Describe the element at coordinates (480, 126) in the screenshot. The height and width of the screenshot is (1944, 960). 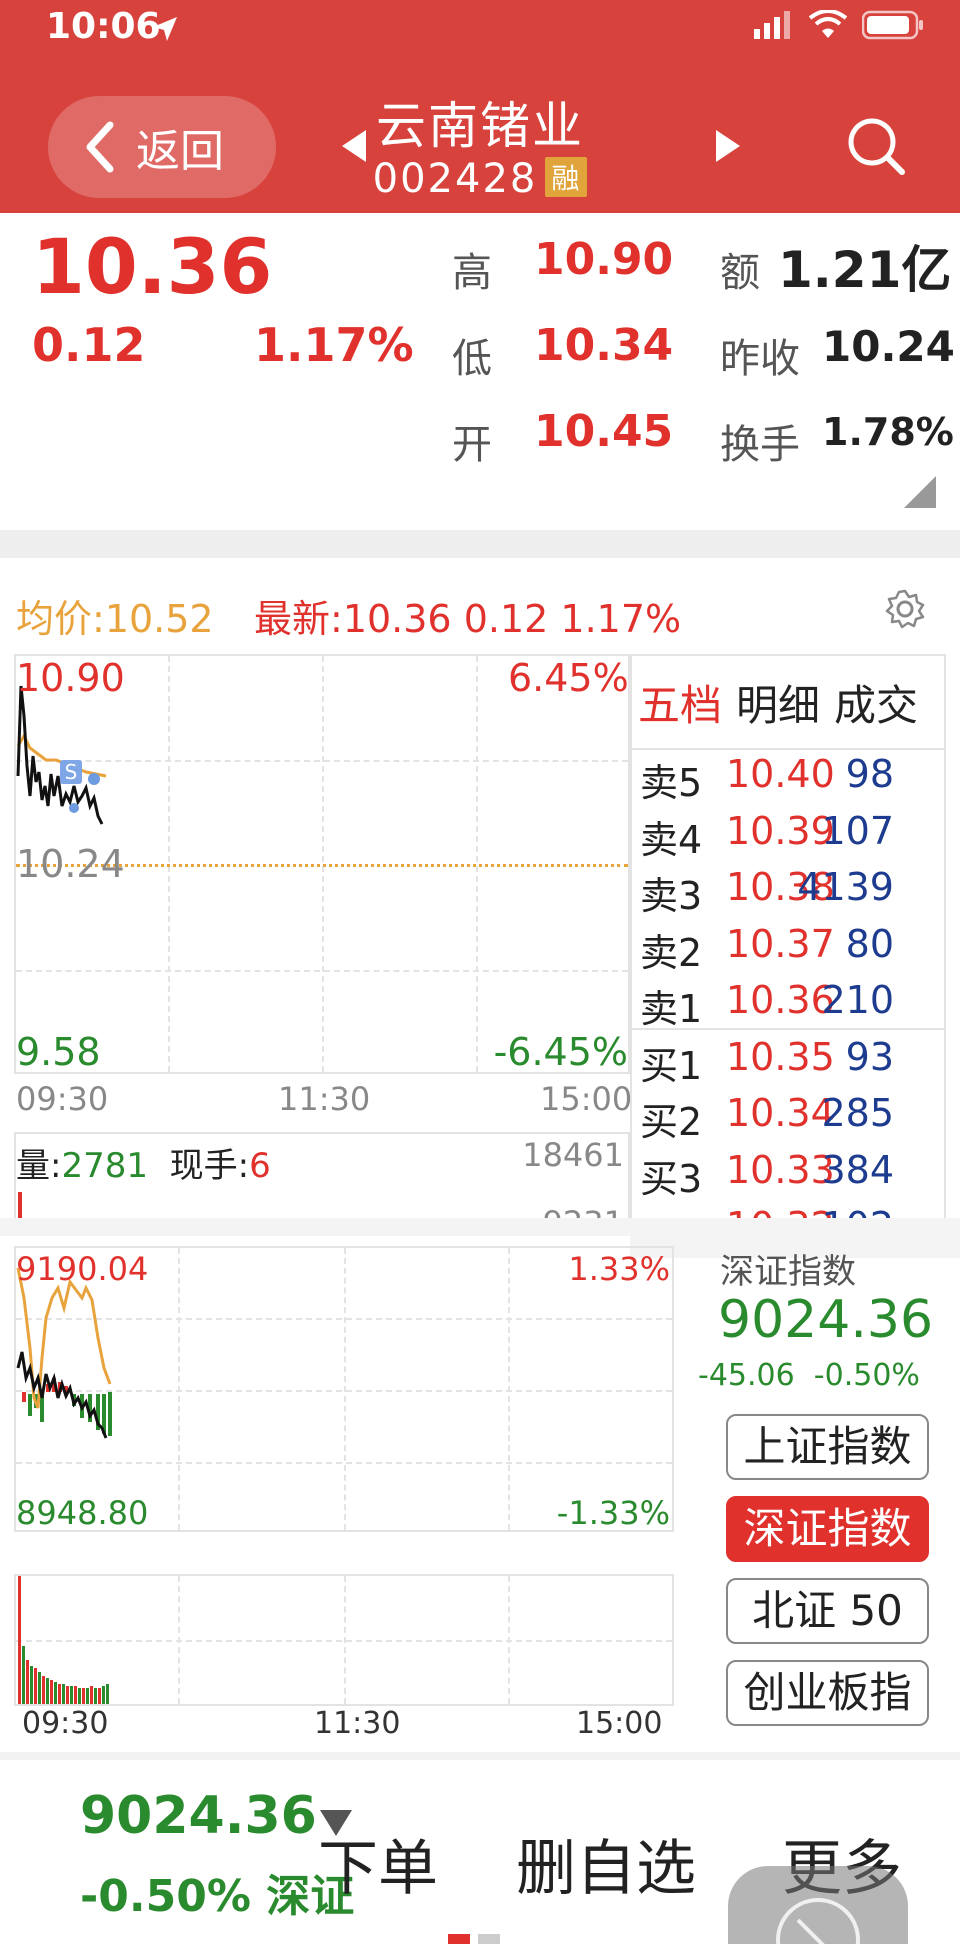
I see `stock-name: 云南锗业` at that location.